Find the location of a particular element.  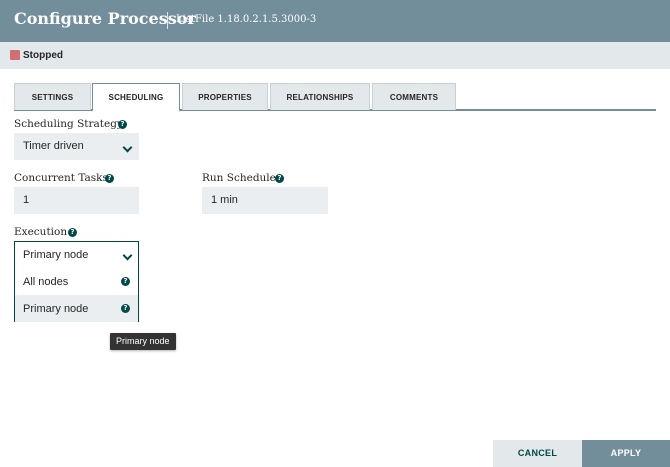

status-label: Stopped is located at coordinates (43, 55).